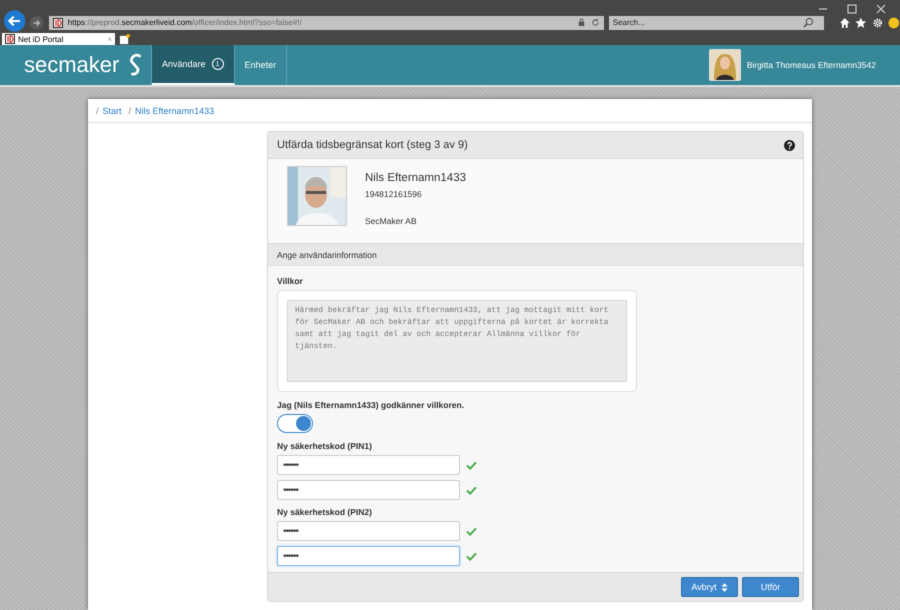 The height and width of the screenshot is (610, 900). What do you see at coordinates (112, 111) in the screenshot?
I see `breadcrumb-link: Start` at bounding box center [112, 111].